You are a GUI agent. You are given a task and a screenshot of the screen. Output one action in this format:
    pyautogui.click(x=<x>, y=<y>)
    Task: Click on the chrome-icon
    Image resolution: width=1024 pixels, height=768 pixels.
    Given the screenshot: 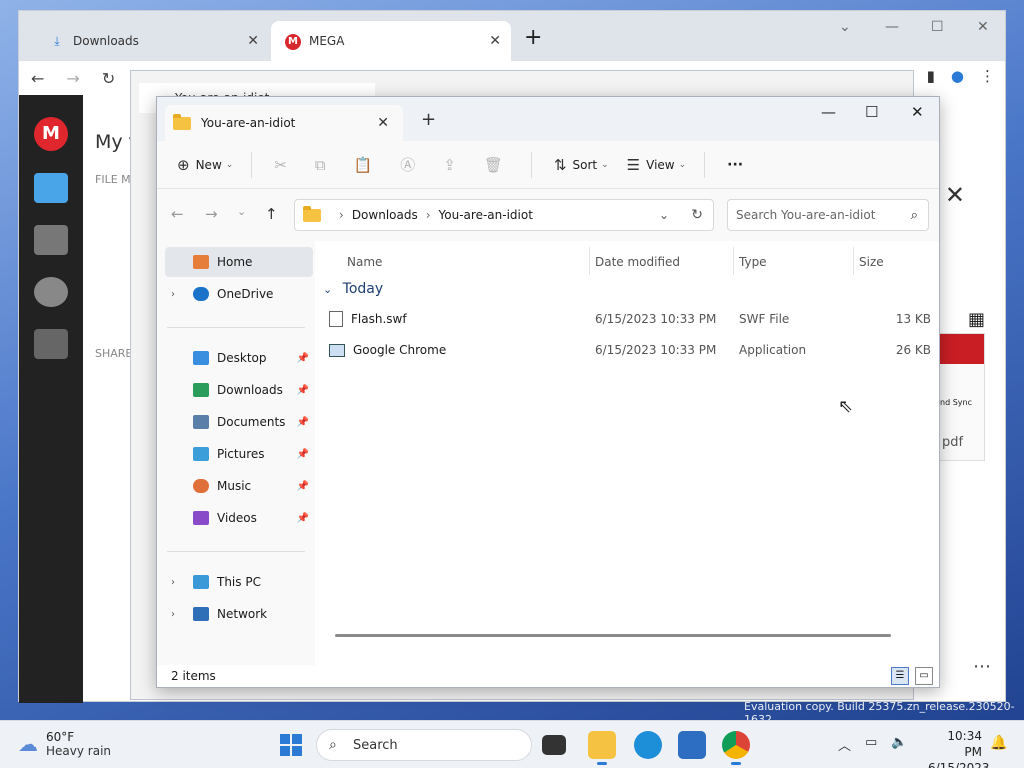 What is the action you would take?
    pyautogui.click(x=736, y=748)
    